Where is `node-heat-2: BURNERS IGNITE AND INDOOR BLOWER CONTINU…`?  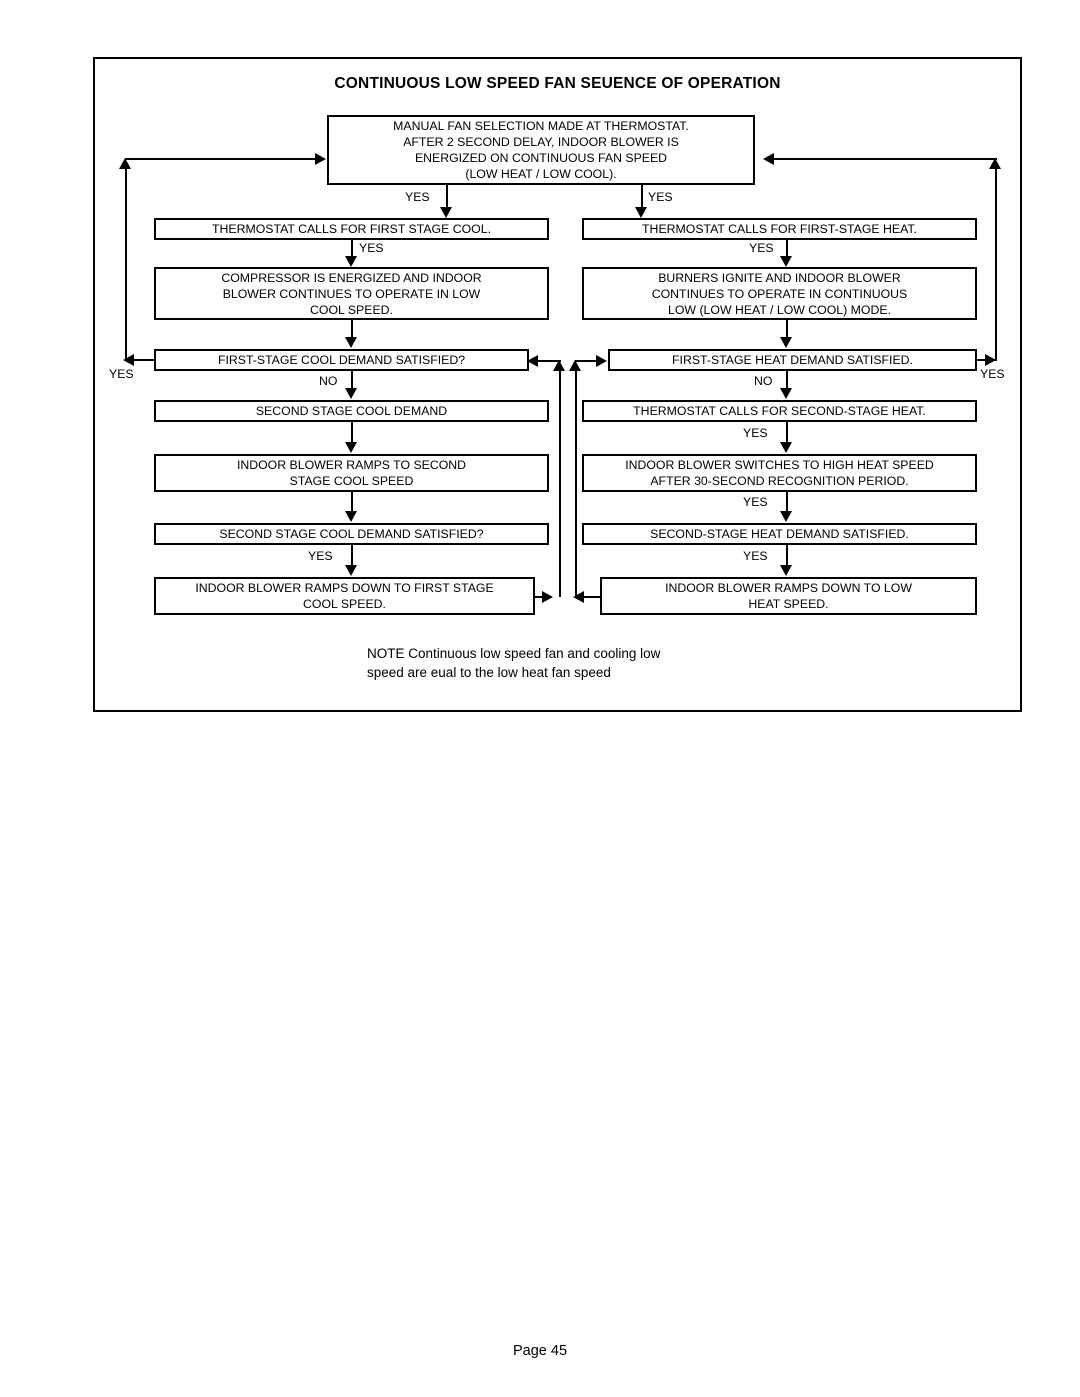 node-heat-2: BURNERS IGNITE AND INDOOR BLOWER CONTINU… is located at coordinates (779, 293).